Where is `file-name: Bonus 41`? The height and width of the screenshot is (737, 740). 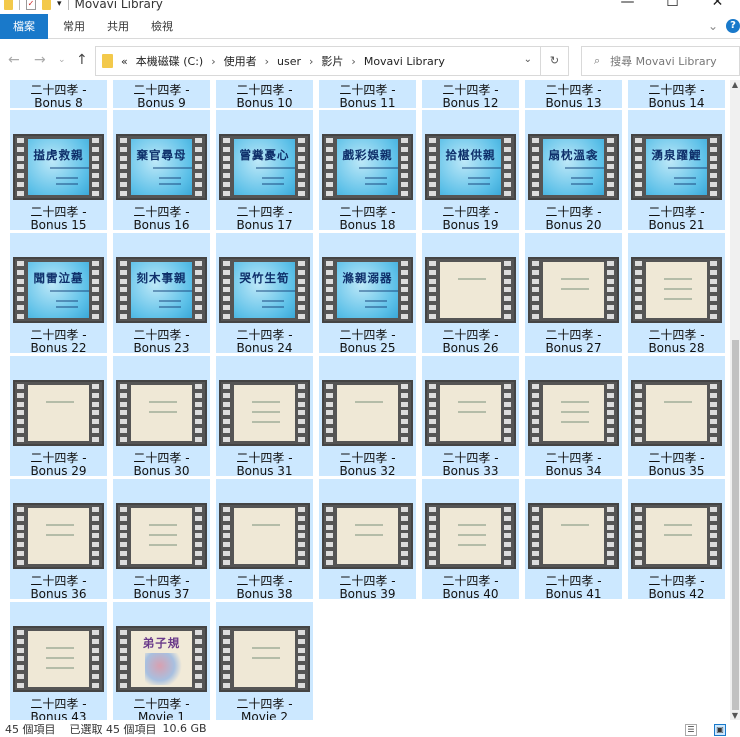
file-name: Bonus 41 is located at coordinates (573, 594).